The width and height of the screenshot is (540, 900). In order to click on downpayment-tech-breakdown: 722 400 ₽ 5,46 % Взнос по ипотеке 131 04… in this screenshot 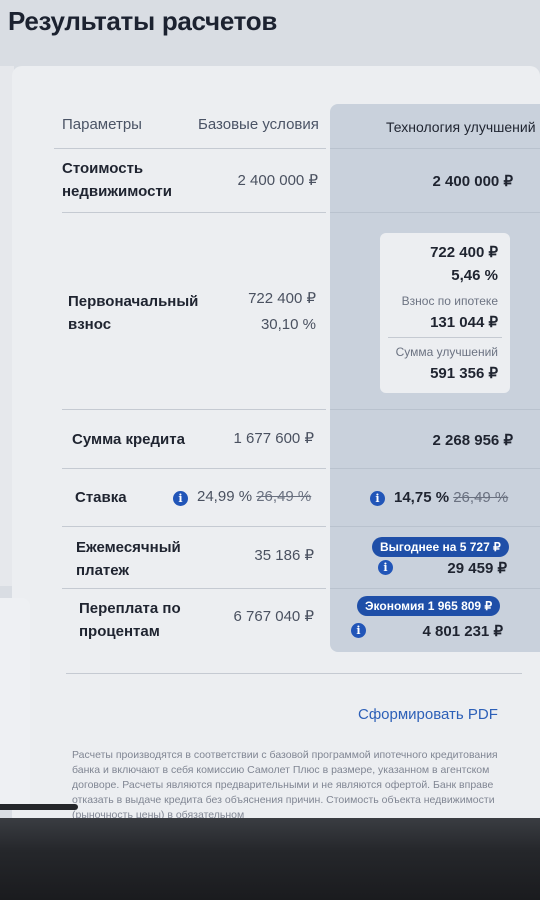, I will do `click(445, 313)`.